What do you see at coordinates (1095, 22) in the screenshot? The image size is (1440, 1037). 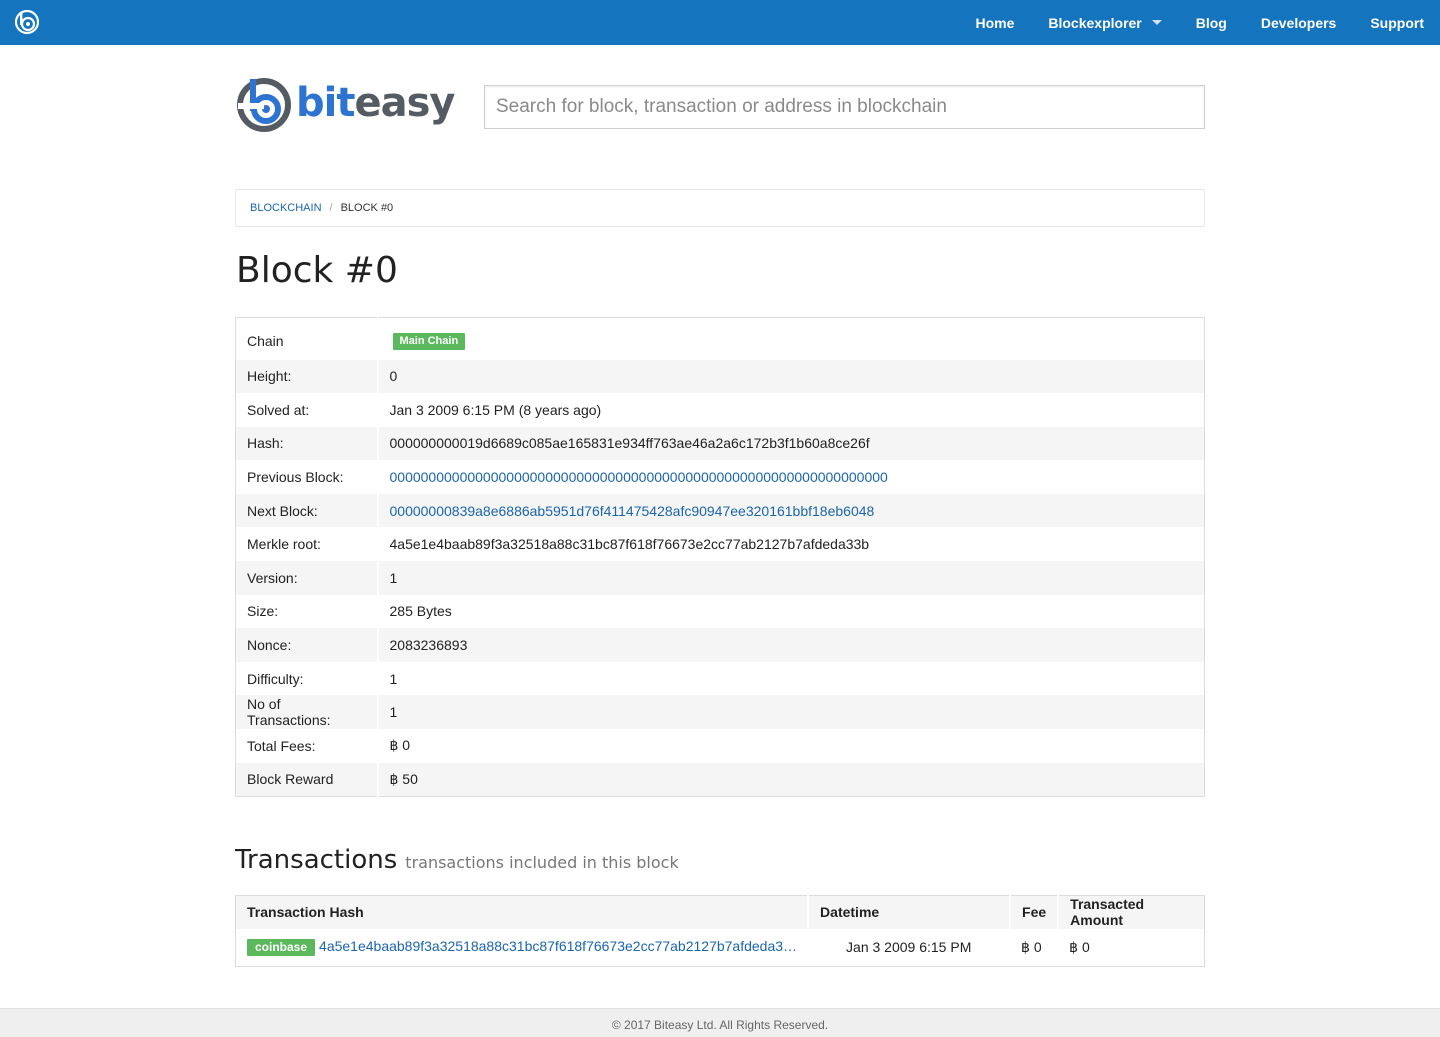 I see `nav-blockexplorer-label: Blockexplorer` at bounding box center [1095, 22].